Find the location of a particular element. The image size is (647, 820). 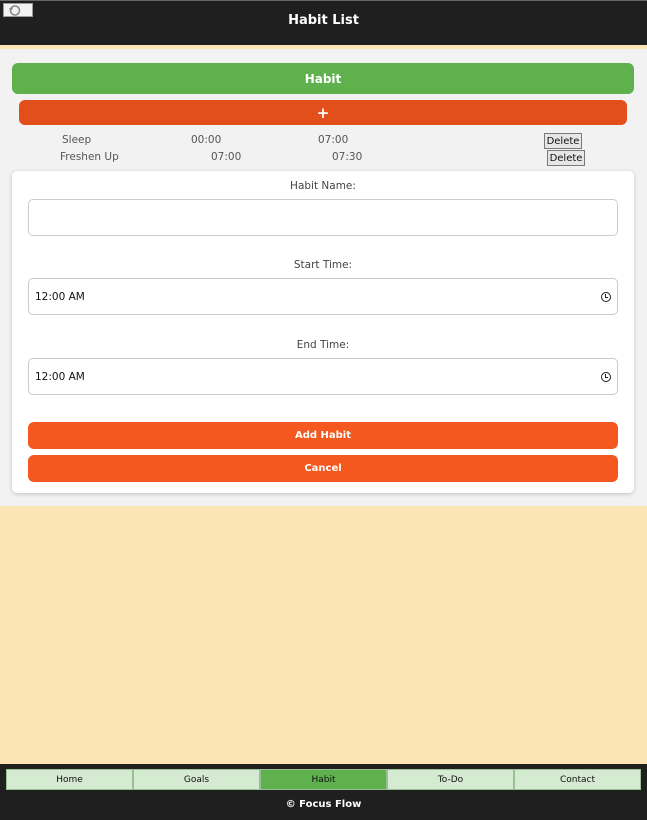

end-time-label: End Time: is located at coordinates (323, 345).